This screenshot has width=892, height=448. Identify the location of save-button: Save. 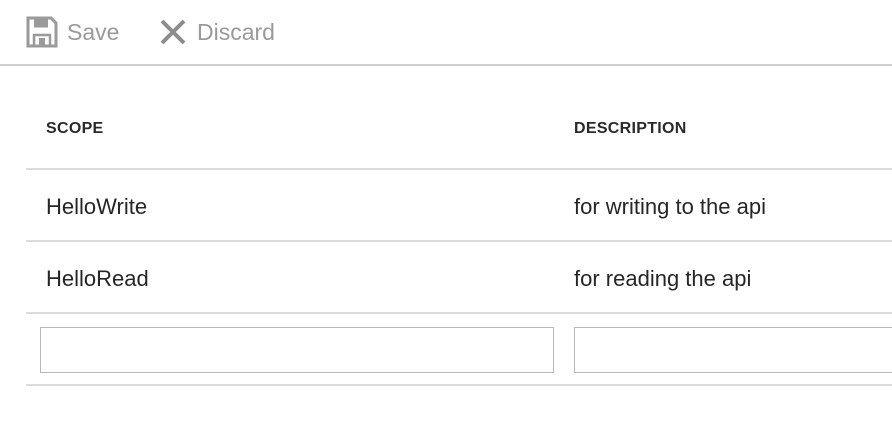
(72, 32).